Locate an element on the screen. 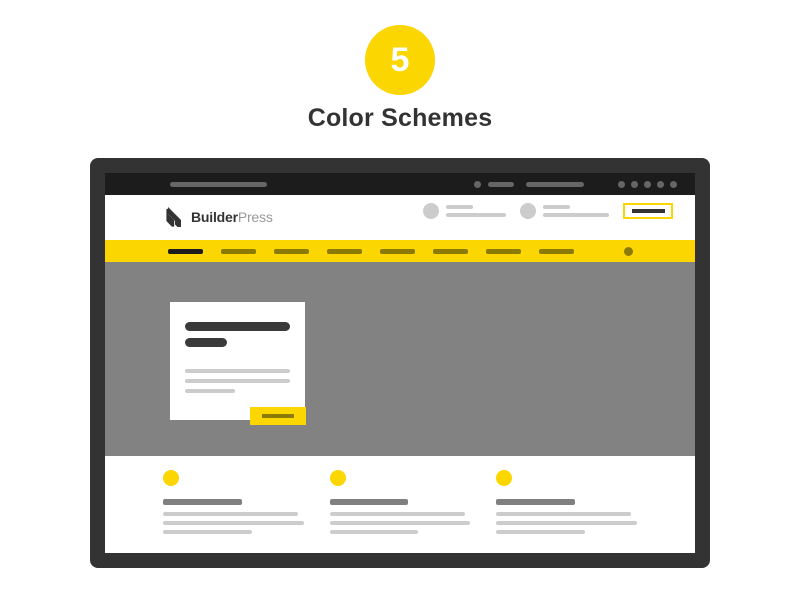  hero-body-text is located at coordinates (237, 381).